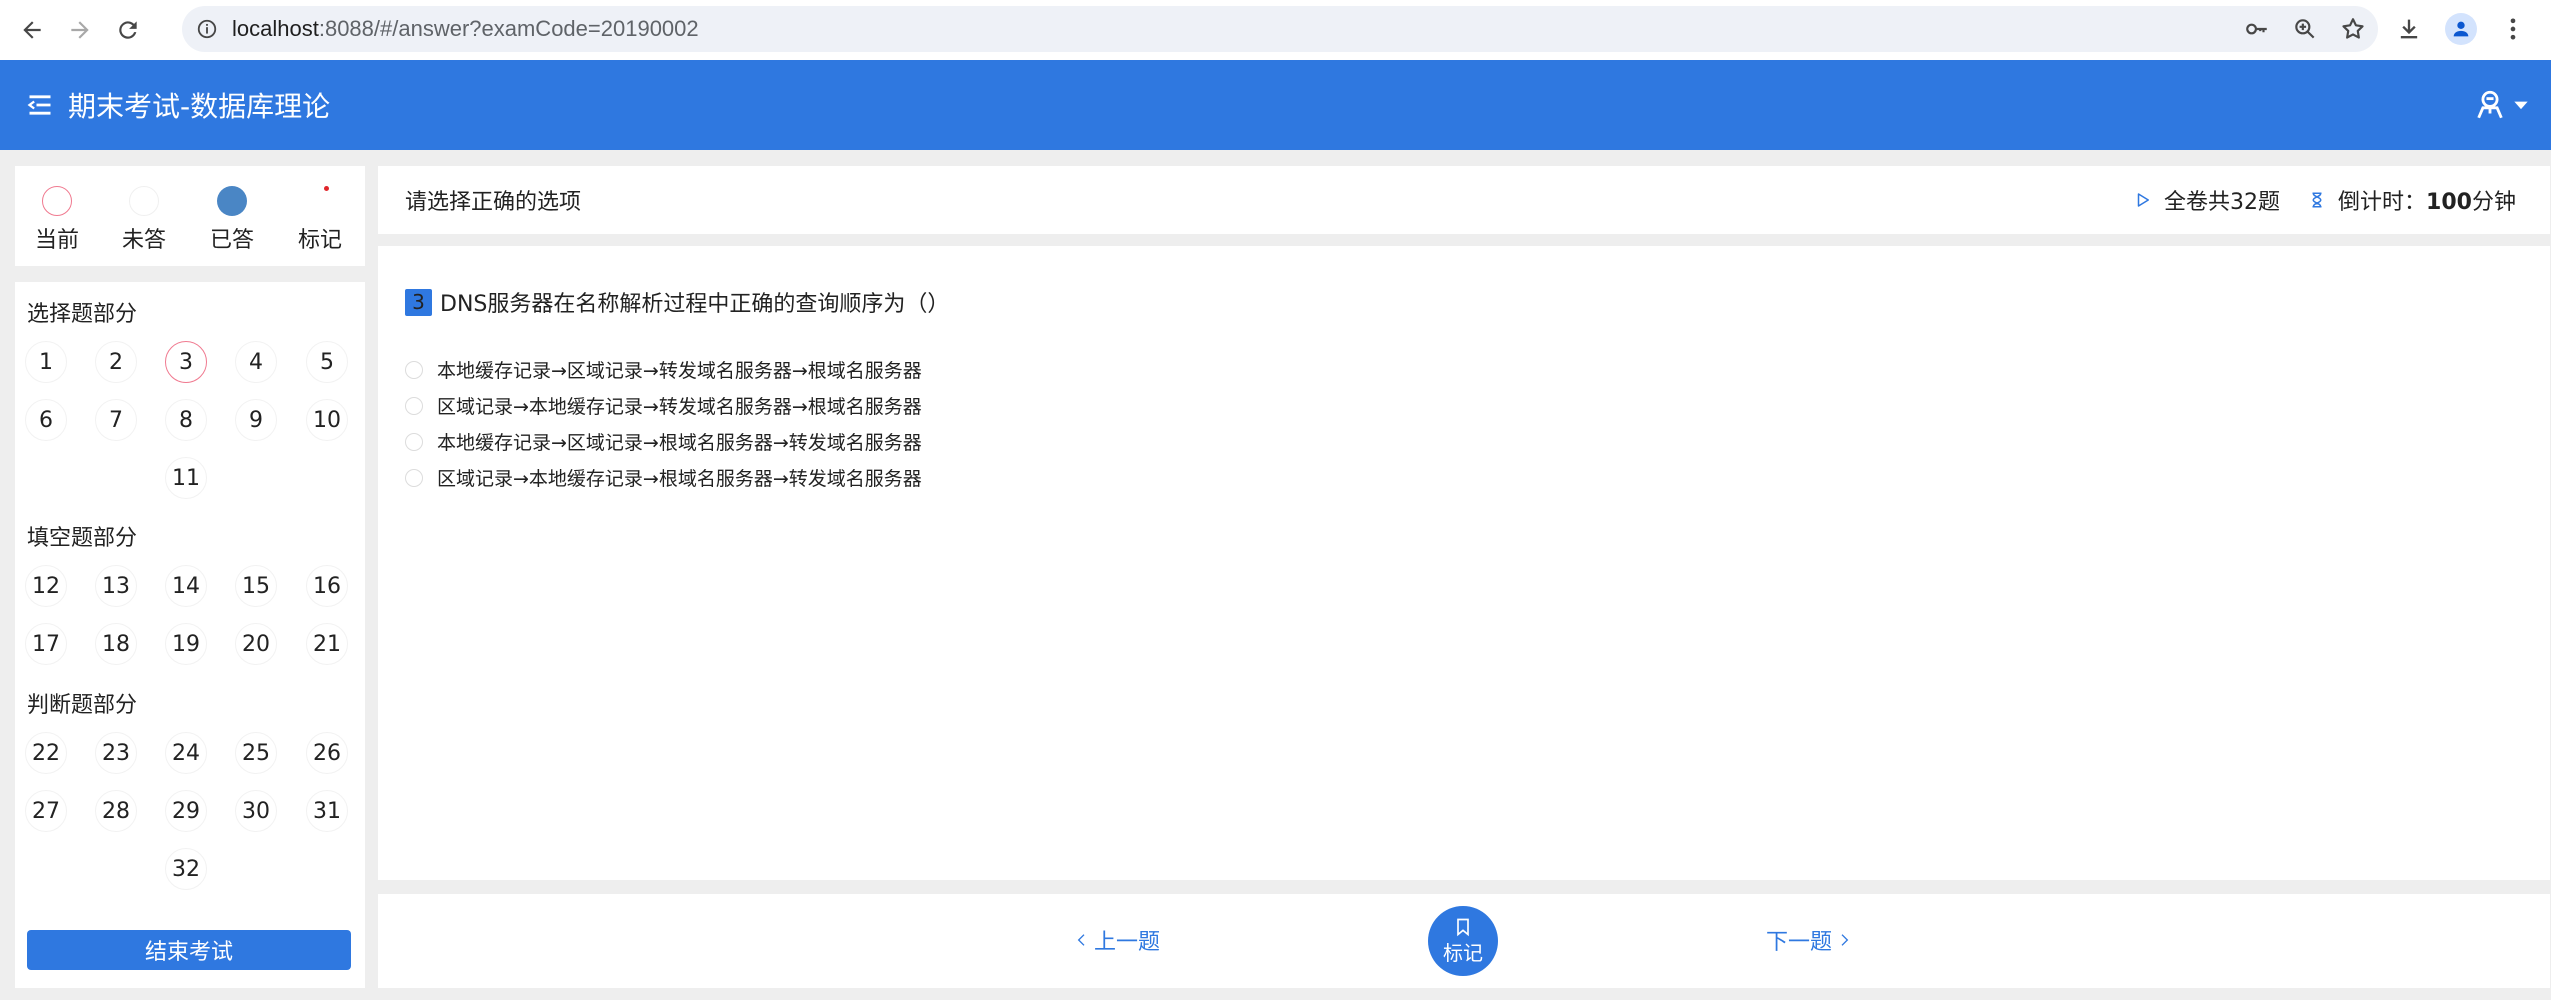  I want to click on question-number-button: 21, so click(327, 644).